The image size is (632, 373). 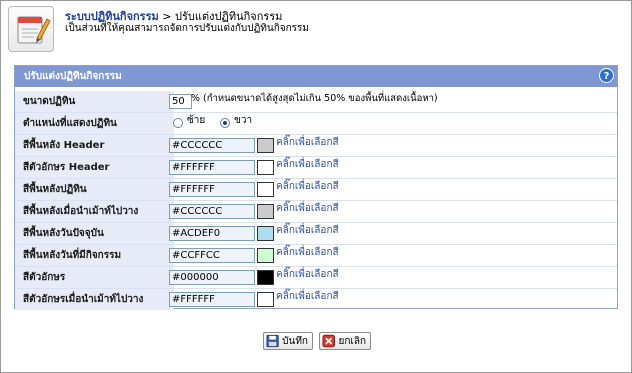 What do you see at coordinates (212, 277) in the screenshot?
I see `color-value-input: #000000` at bounding box center [212, 277].